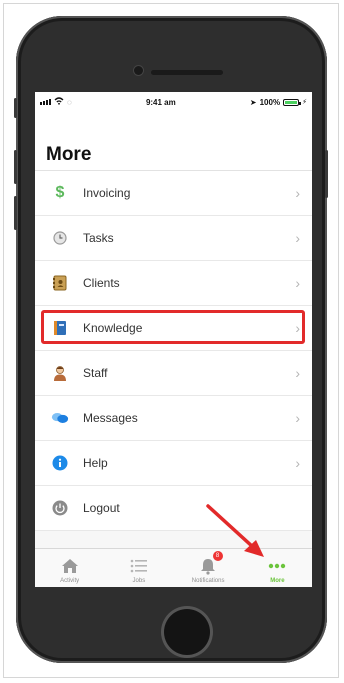 The image size is (344, 683). What do you see at coordinates (15, 108) in the screenshot?
I see `mute-switch` at bounding box center [15, 108].